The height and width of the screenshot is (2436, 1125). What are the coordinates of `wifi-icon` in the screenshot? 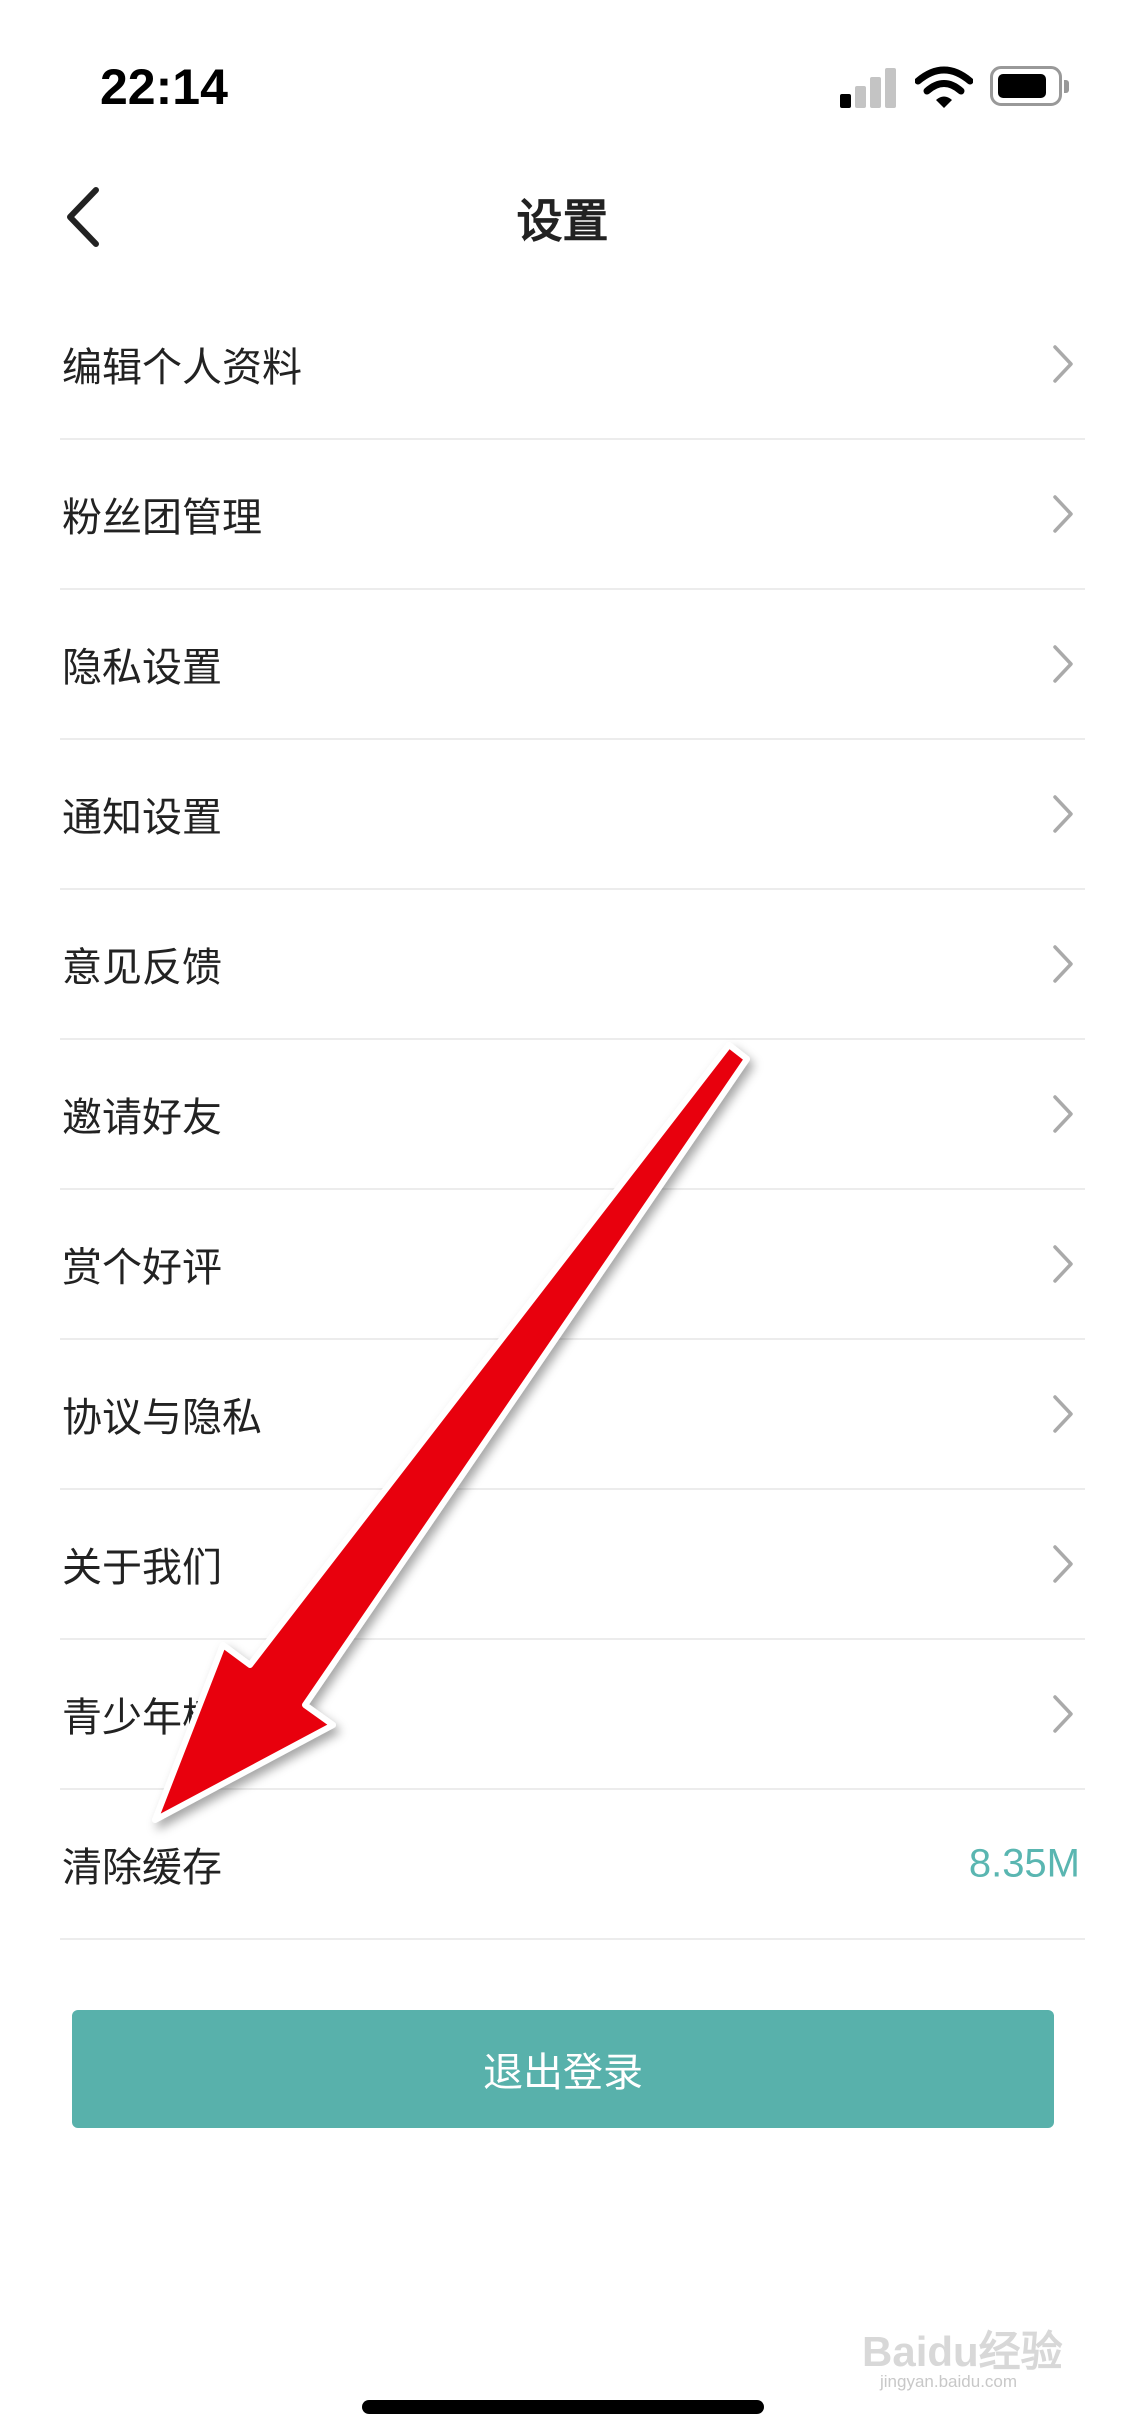 It's located at (944, 87).